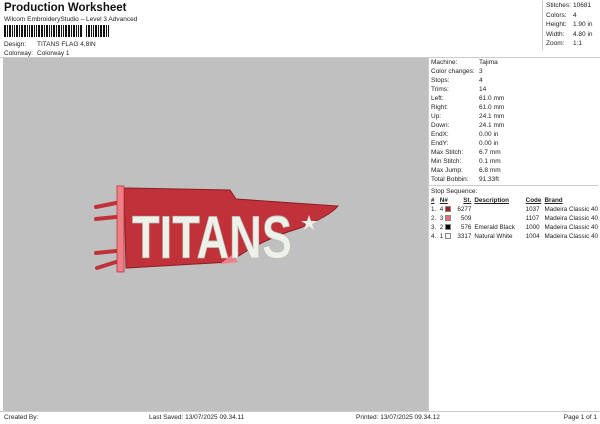  I want to click on last-saved: Last Saved: 13/07/2025 09.34.11, so click(197, 417).